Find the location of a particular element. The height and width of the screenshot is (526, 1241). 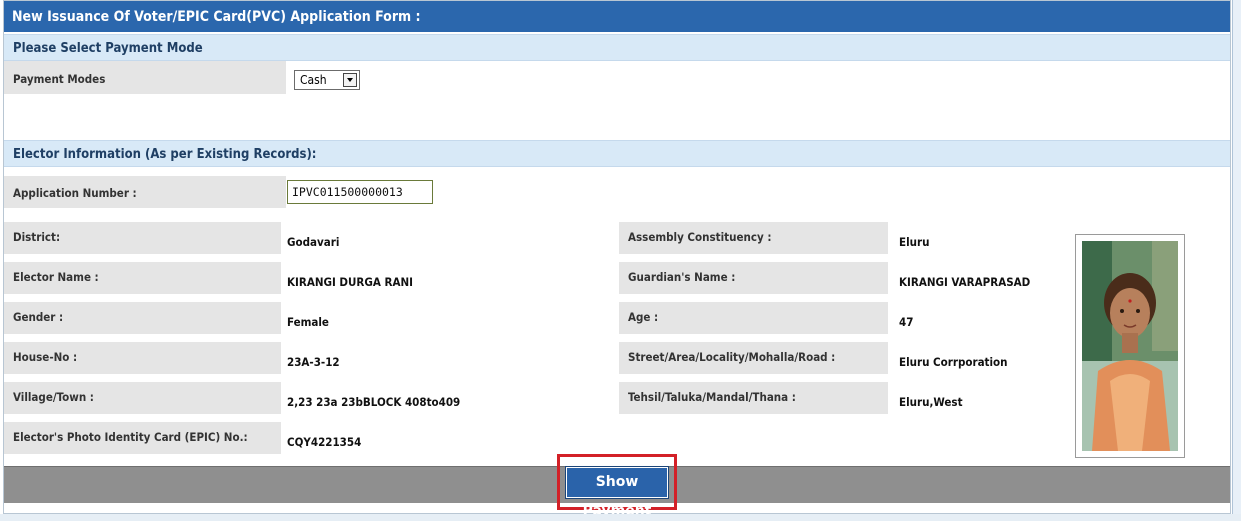

payment-mode-select: Cash is located at coordinates (327, 80).